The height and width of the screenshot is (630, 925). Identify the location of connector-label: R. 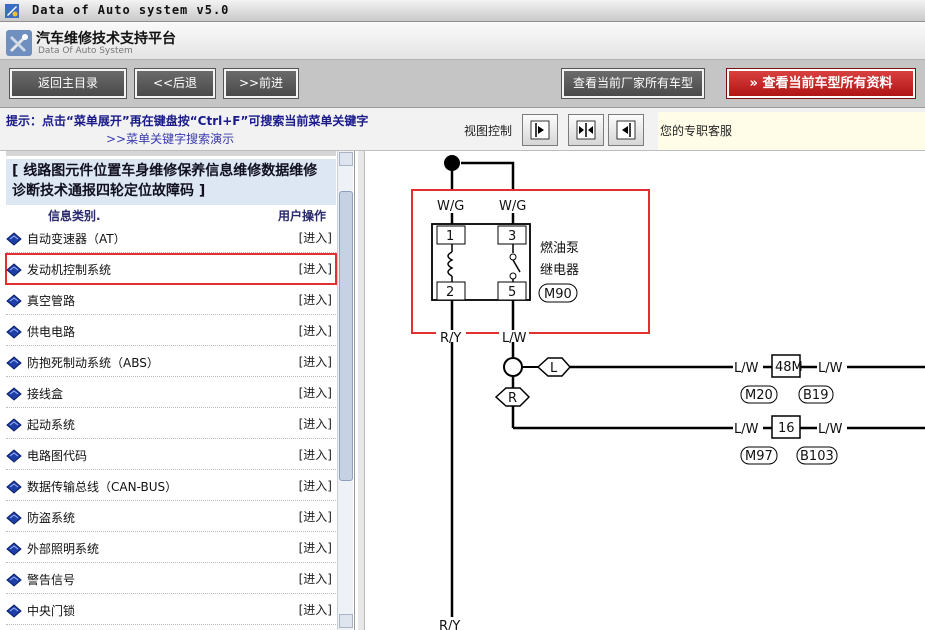
(512, 398).